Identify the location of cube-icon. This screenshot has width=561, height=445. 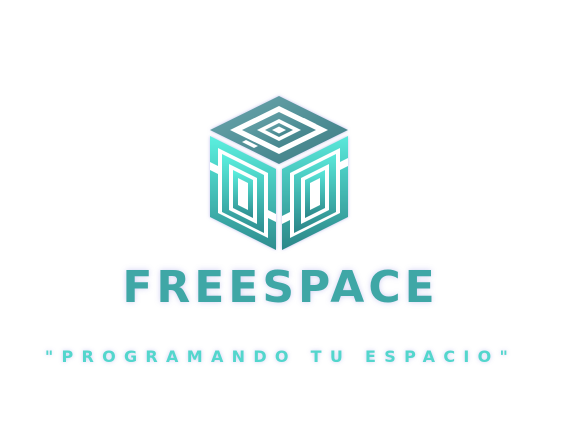
(279, 173).